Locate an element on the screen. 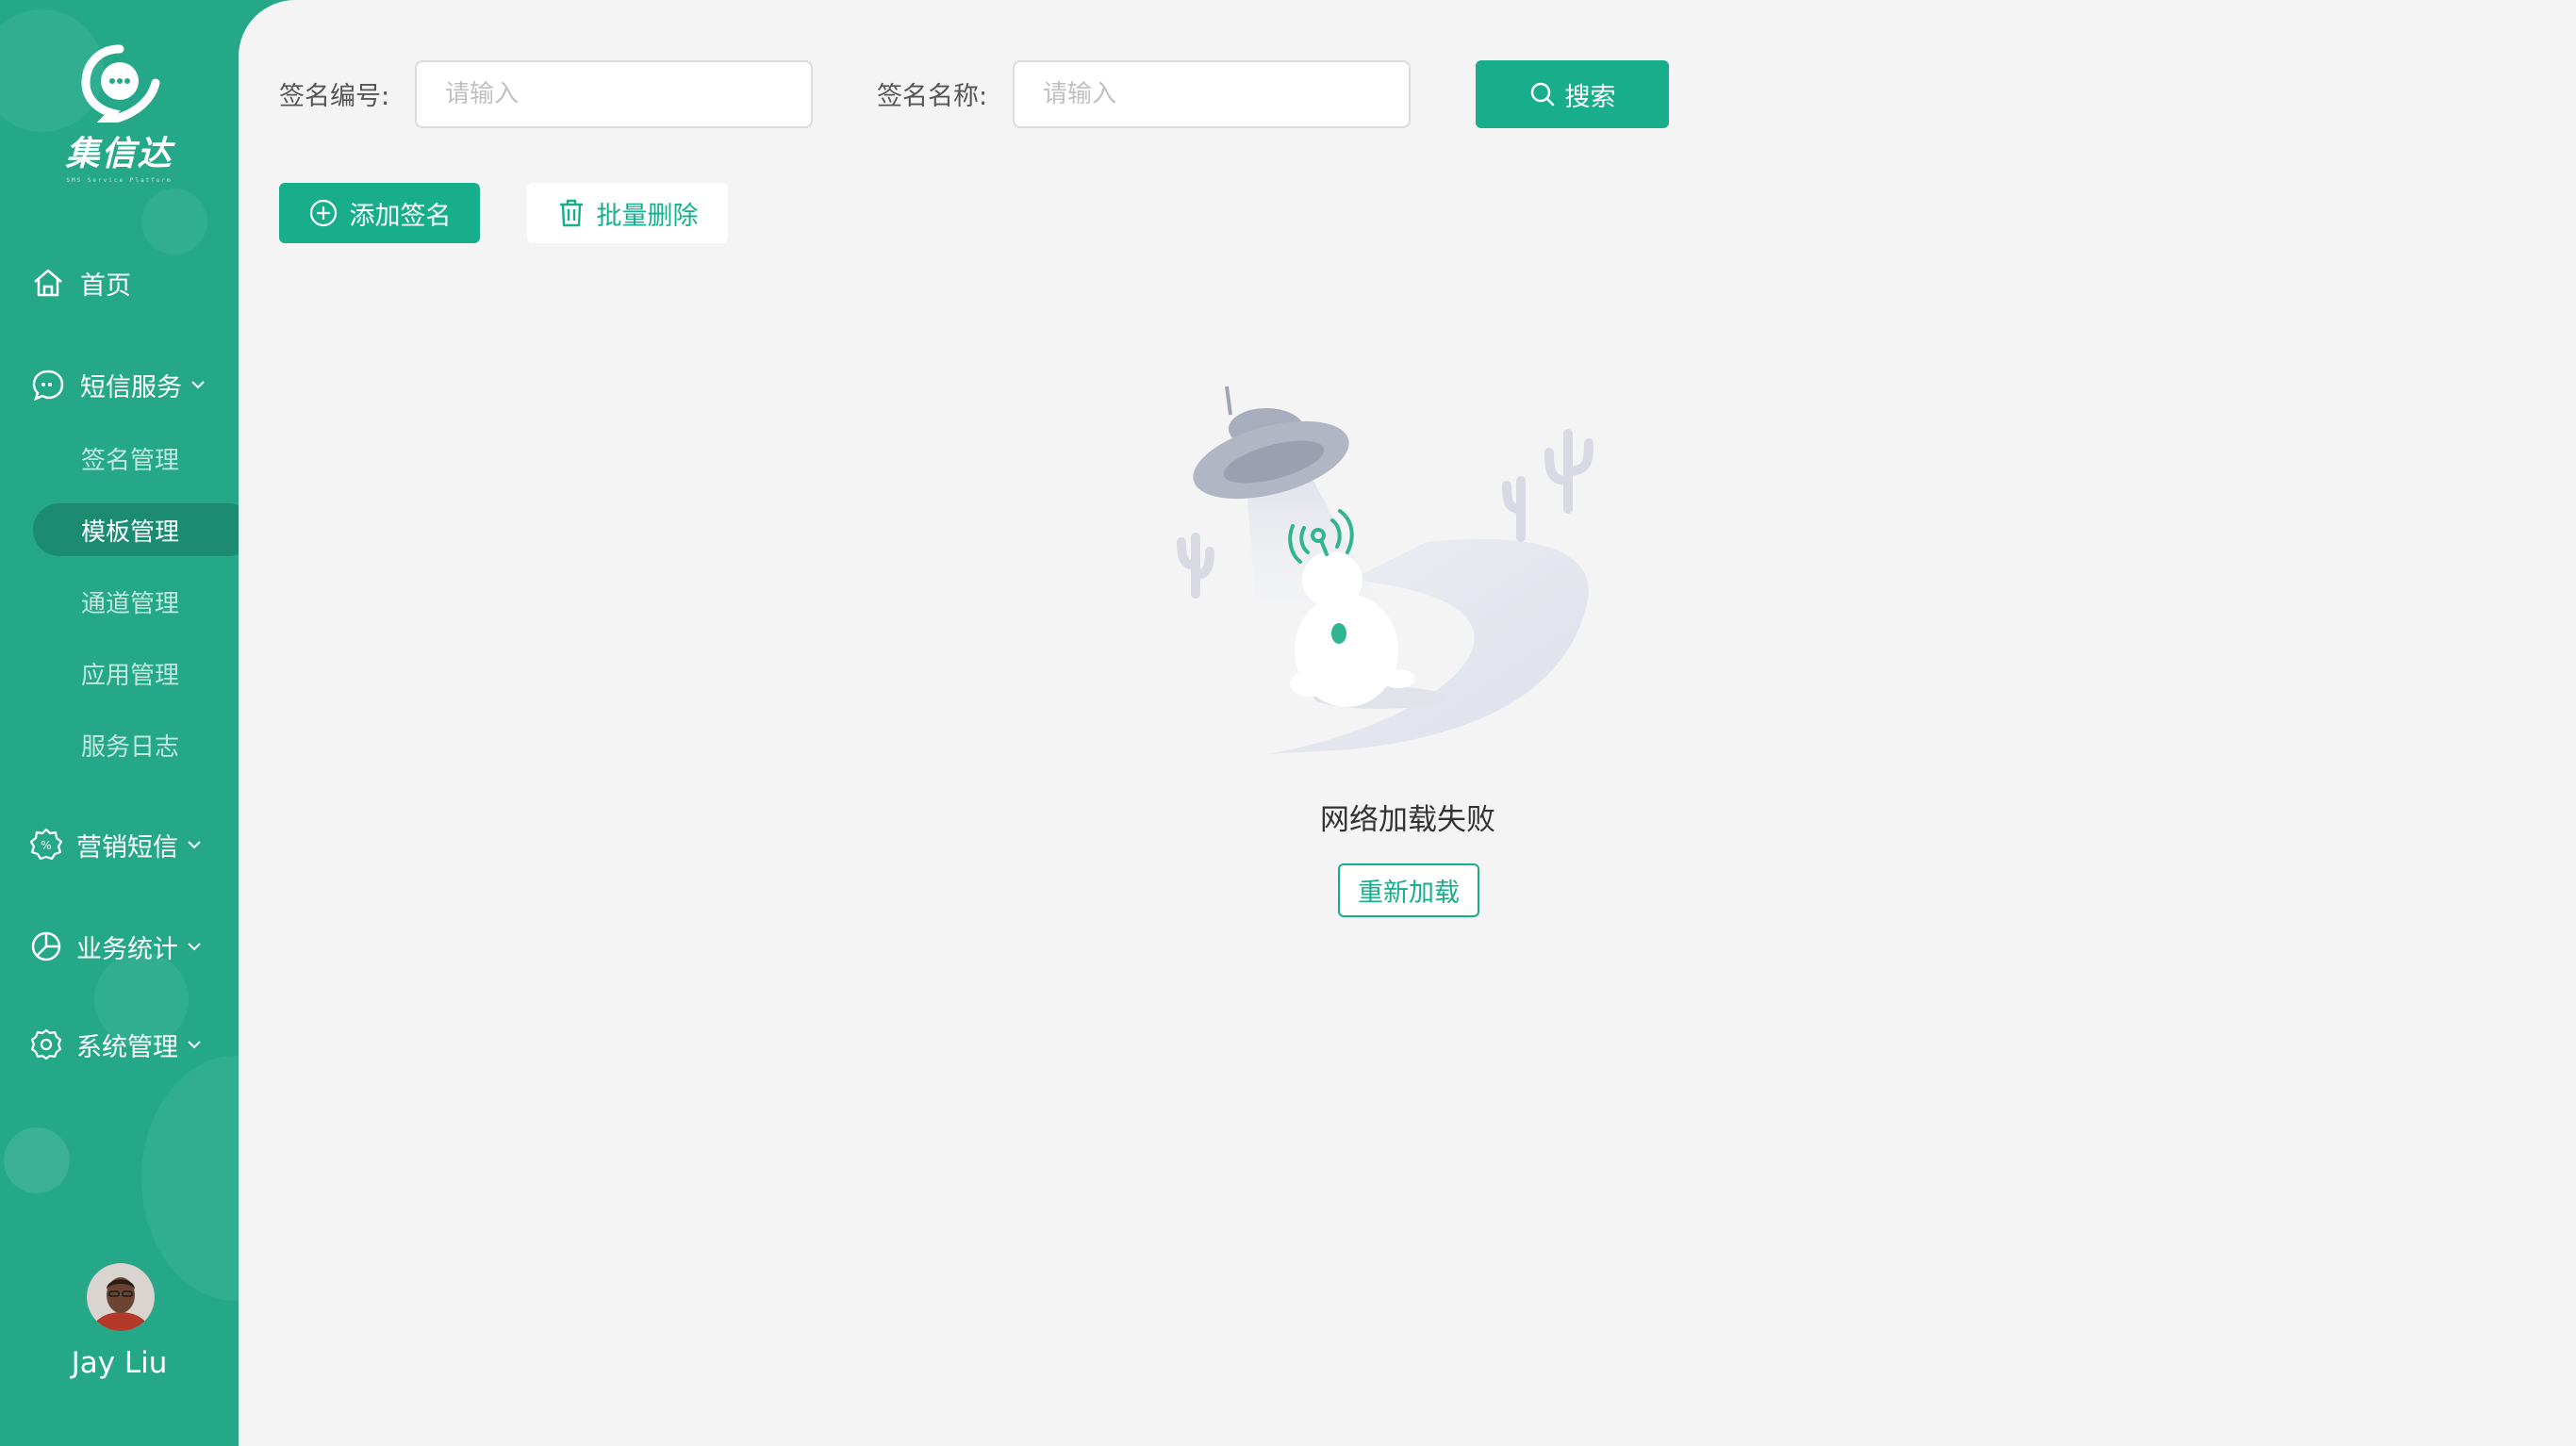 The height and width of the screenshot is (1446, 2576). app-logo: 集信达 SMS Service Platform is located at coordinates (119, 113).